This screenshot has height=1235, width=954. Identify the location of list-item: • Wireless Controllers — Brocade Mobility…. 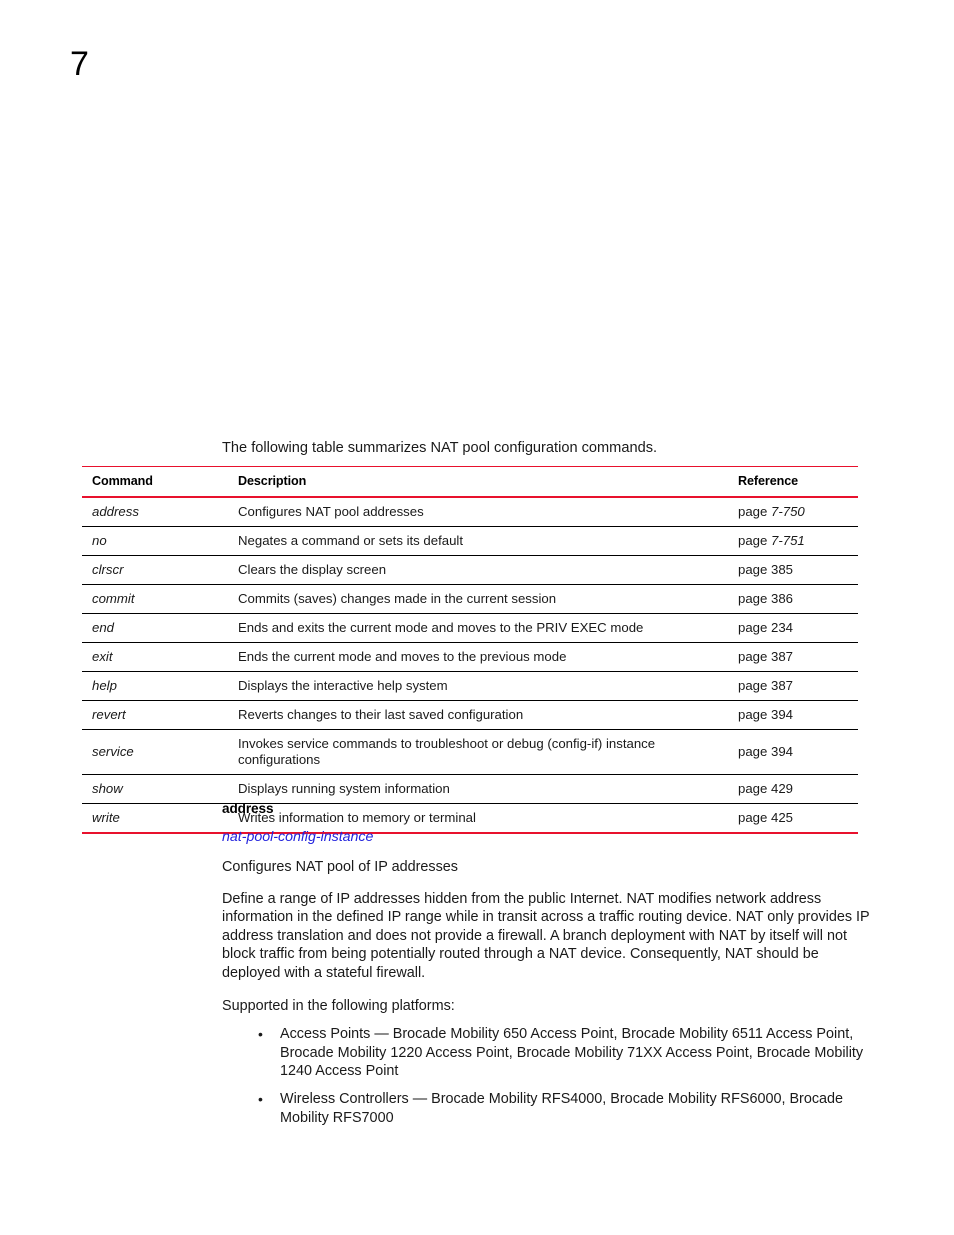
(546, 1108).